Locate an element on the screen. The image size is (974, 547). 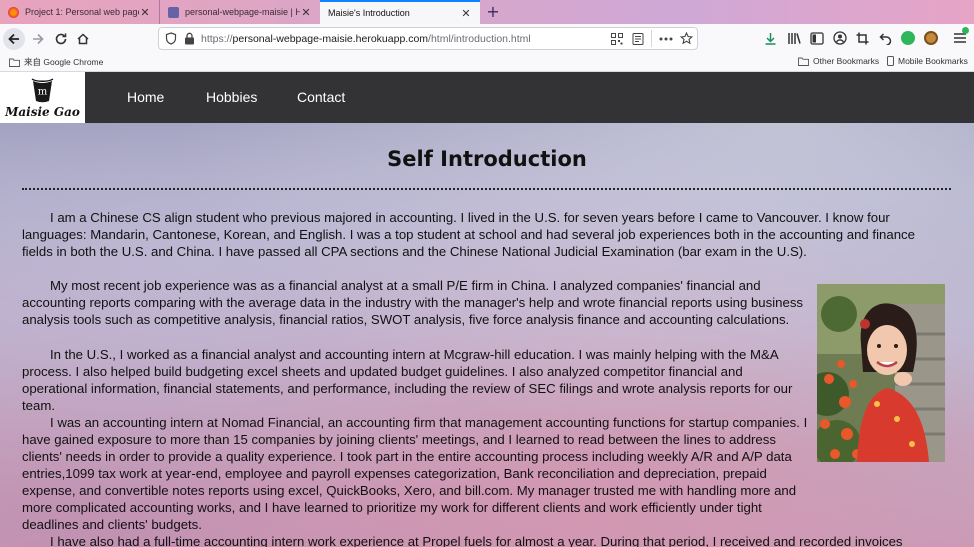
home-button is located at coordinates (83, 39).